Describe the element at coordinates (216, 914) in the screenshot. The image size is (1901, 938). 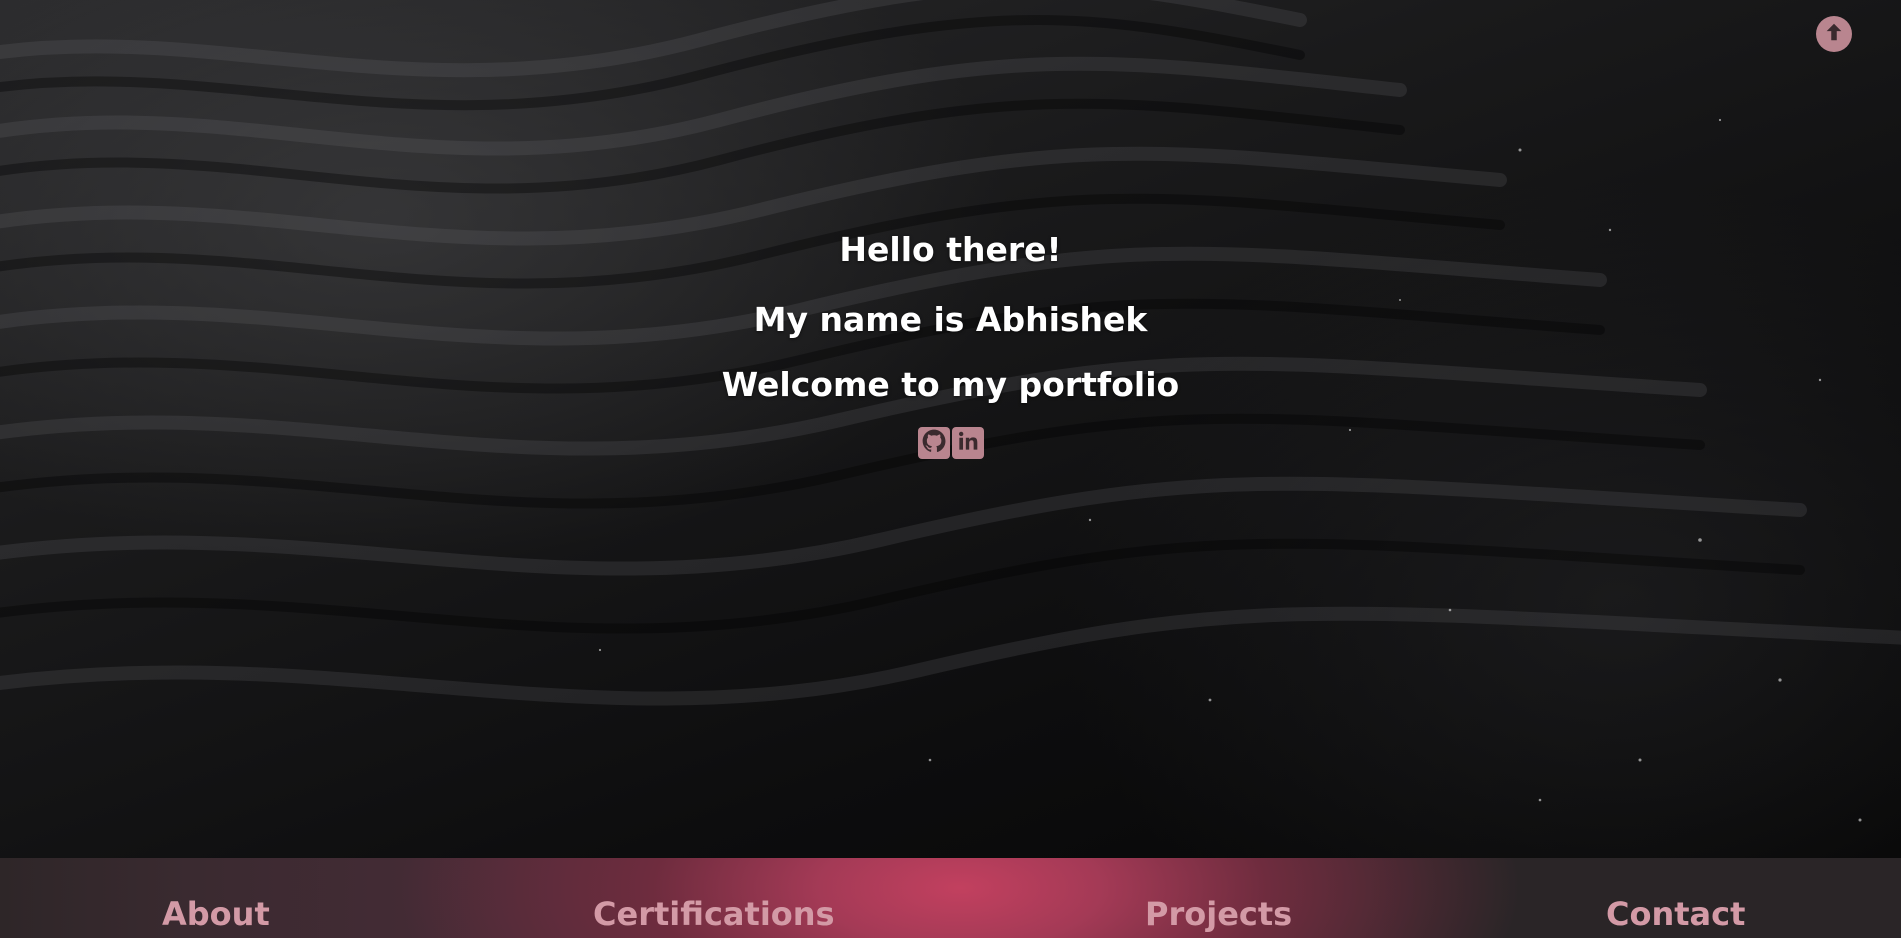
I see `nav-about: About` at that location.